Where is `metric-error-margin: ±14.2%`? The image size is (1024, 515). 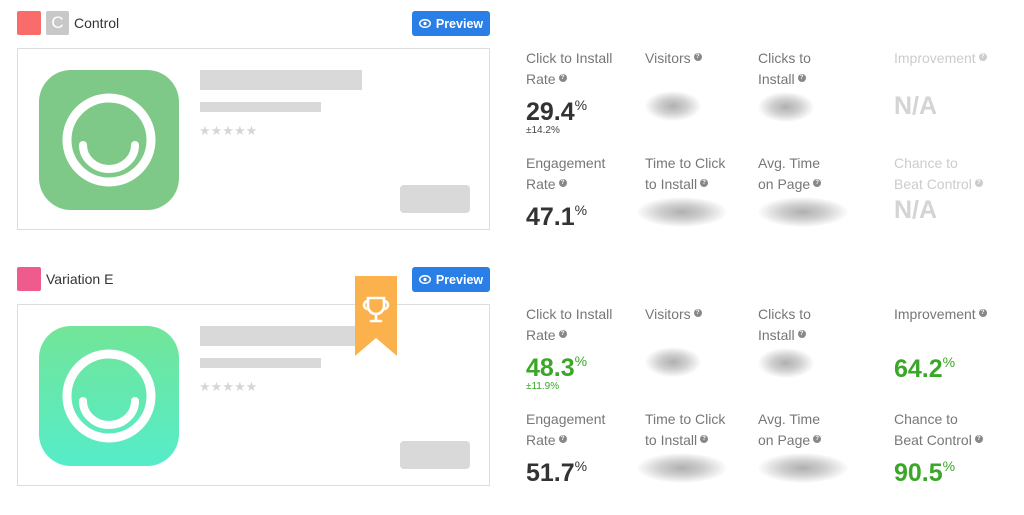 metric-error-margin: ±14.2% is located at coordinates (543, 130).